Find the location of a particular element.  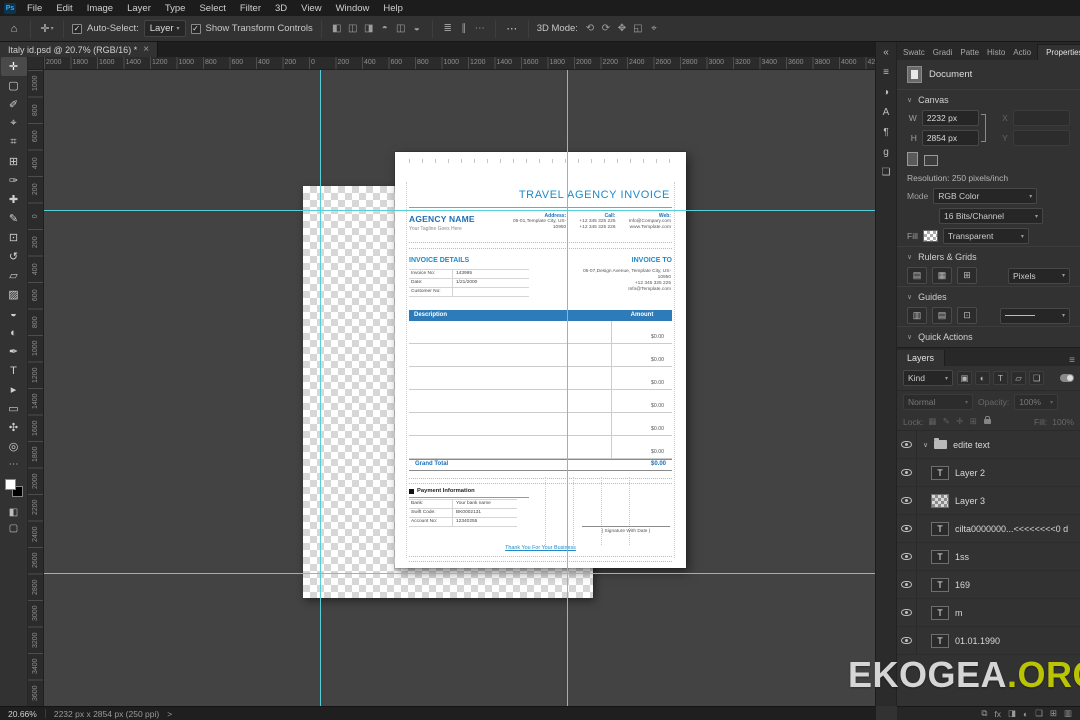

auto-select-checkbox: ✓ is located at coordinates (77, 28).